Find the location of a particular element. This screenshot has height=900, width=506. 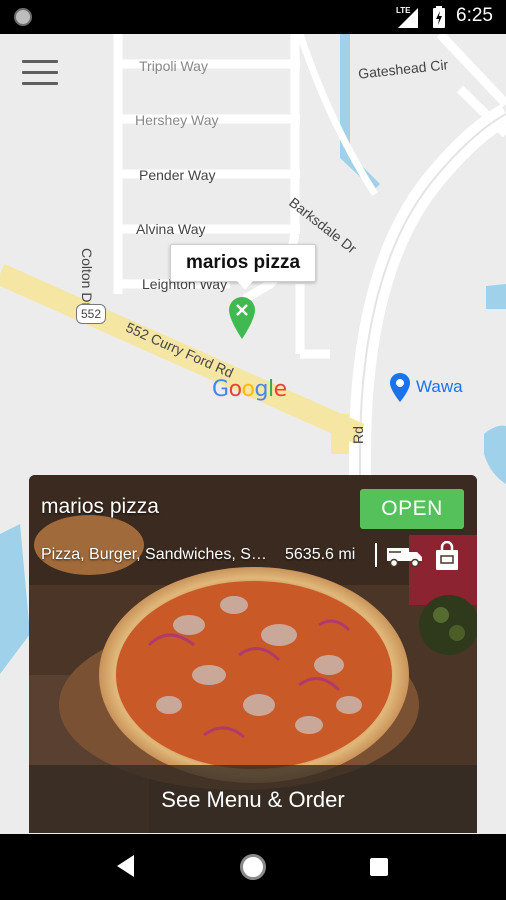

delivery-truck-icon is located at coordinates (404, 557).